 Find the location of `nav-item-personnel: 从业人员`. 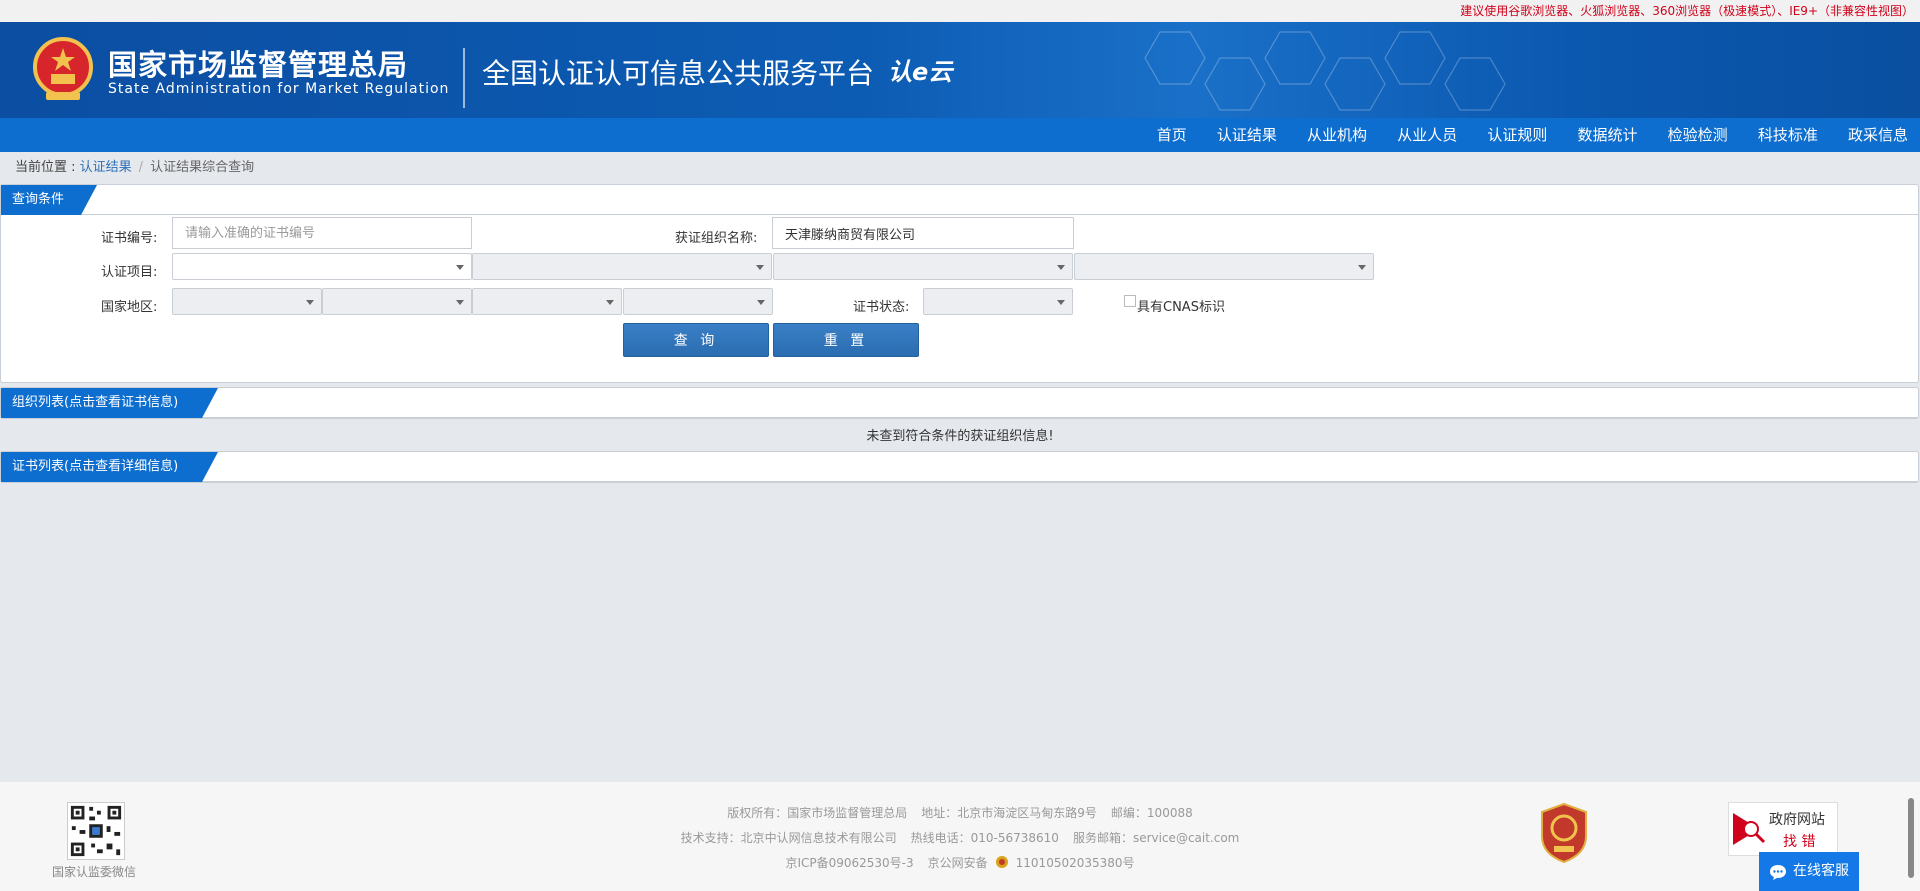

nav-item-personnel: 从业人员 is located at coordinates (1427, 135).